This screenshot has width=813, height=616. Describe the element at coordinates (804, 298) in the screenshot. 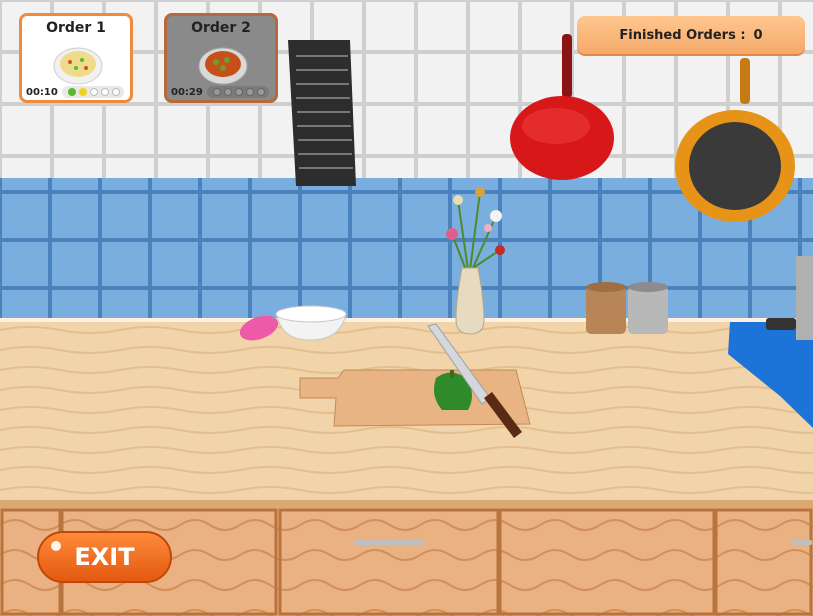

I see `cooking-pot` at that location.